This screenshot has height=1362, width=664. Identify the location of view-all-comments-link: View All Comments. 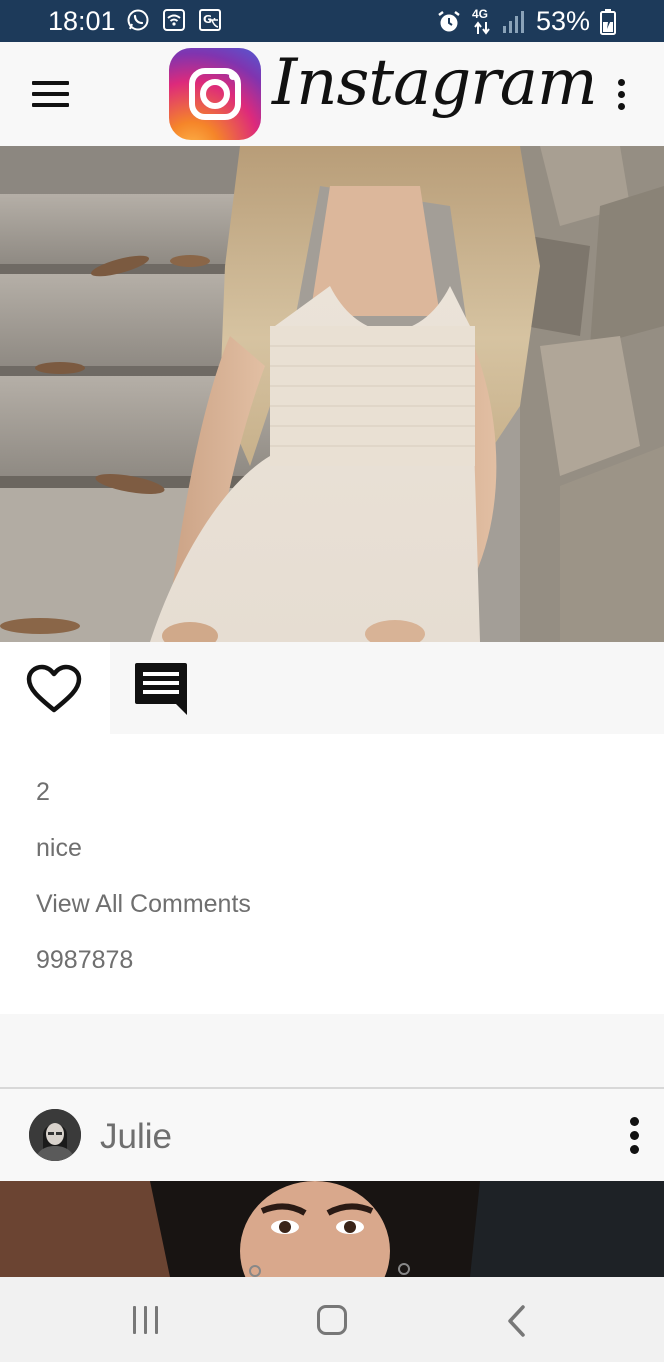
(143, 904).